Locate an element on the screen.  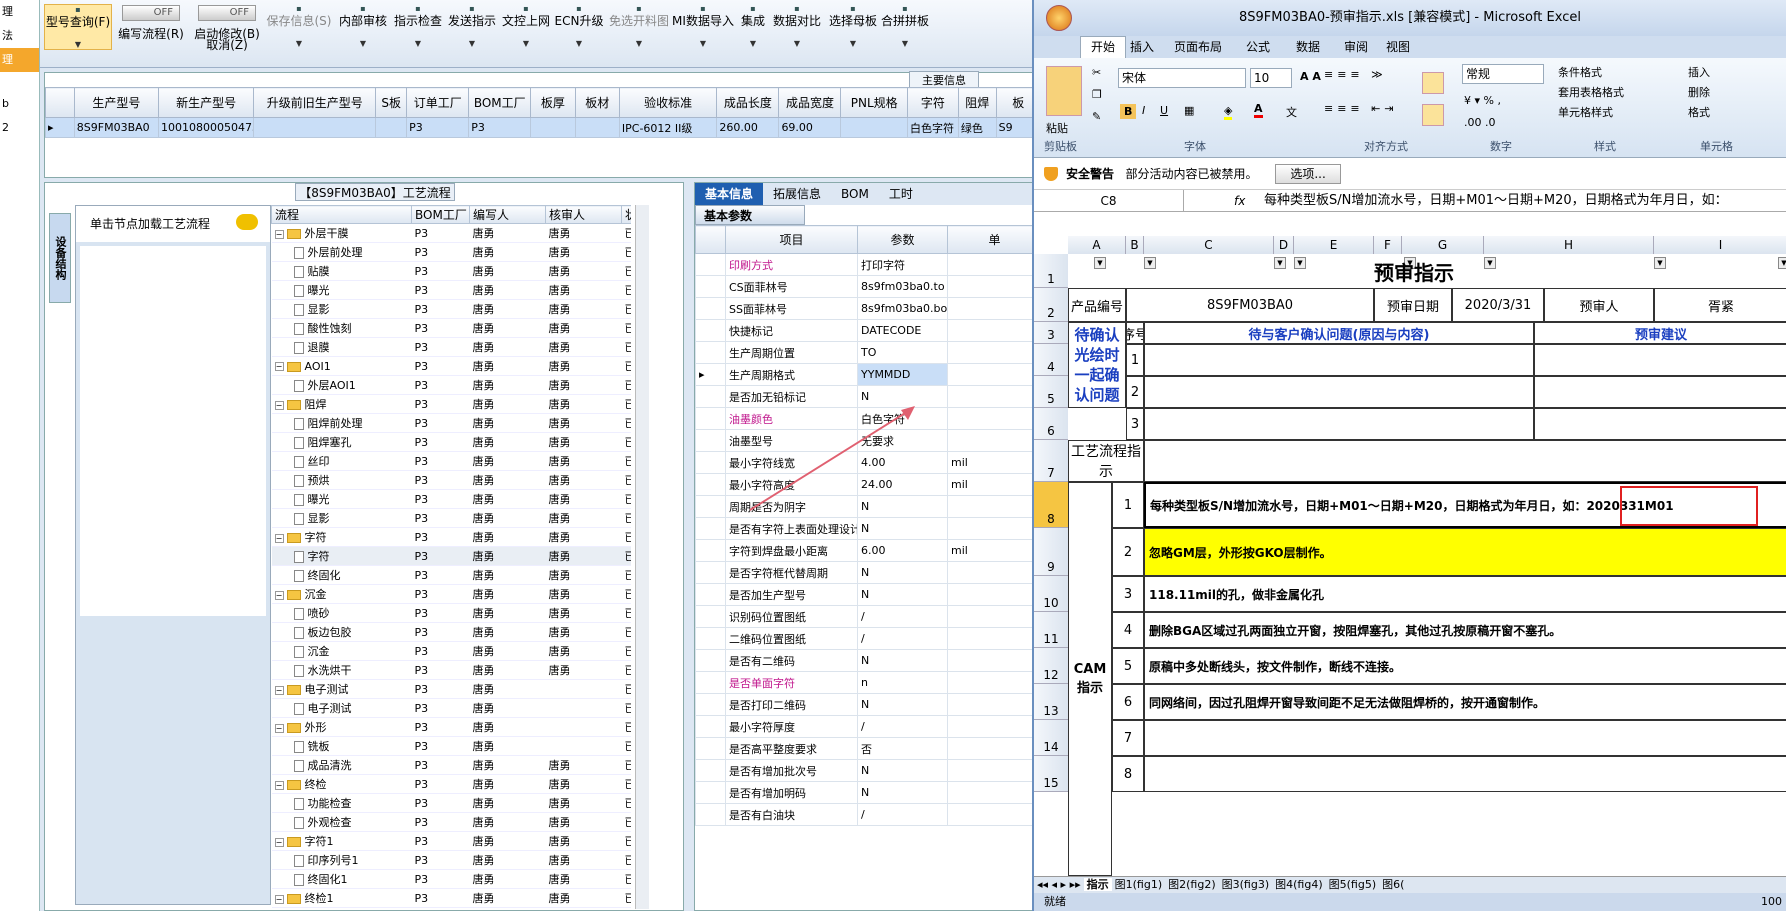
param-value: n is located at coordinates (902, 682).